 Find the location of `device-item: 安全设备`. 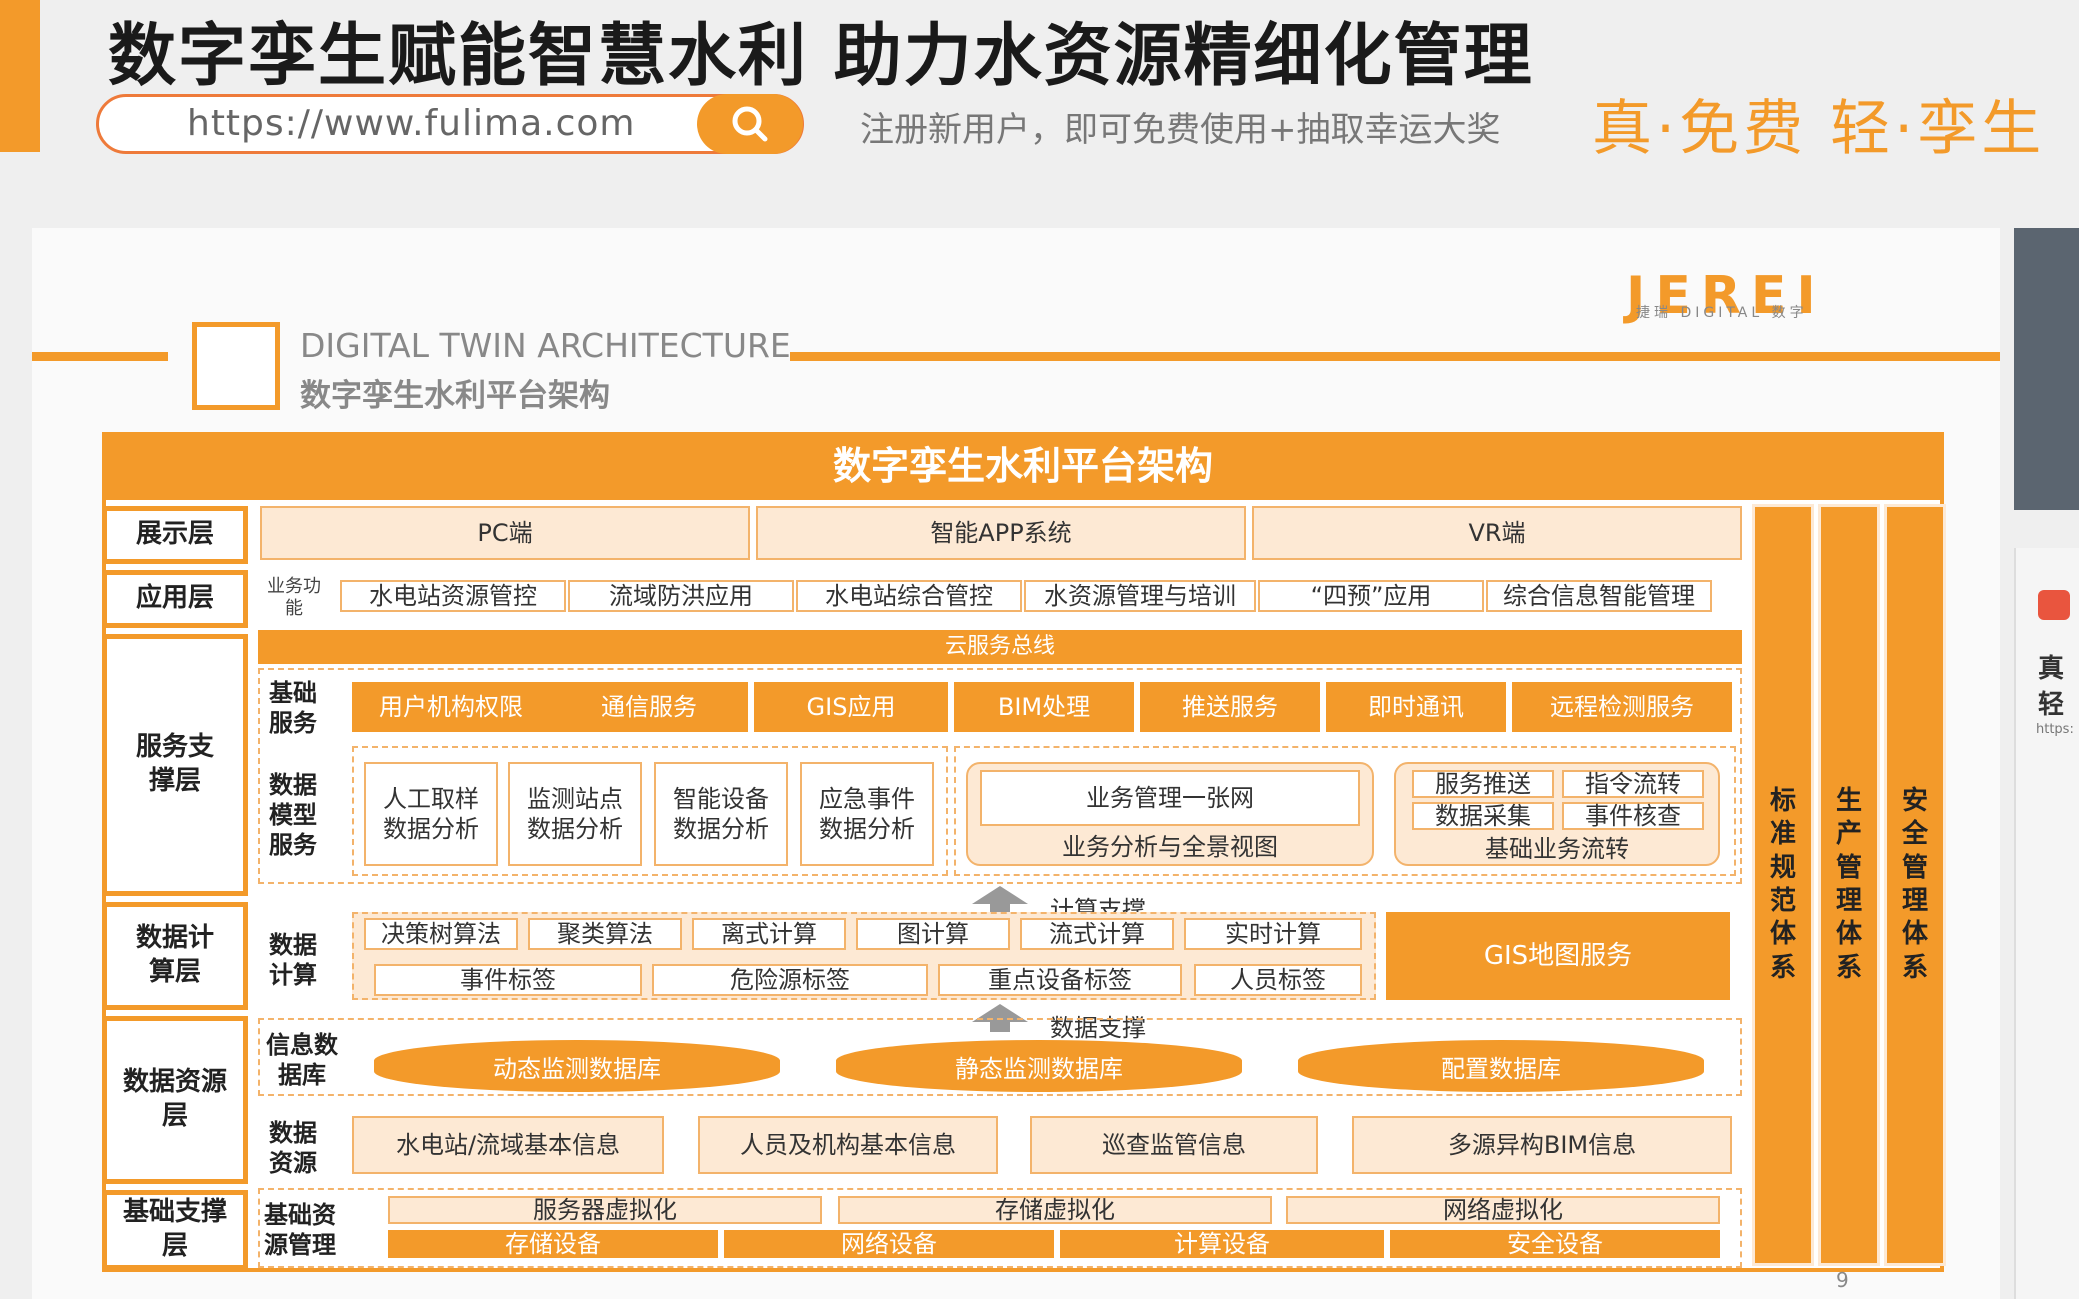

device-item: 安全设备 is located at coordinates (1555, 1244).